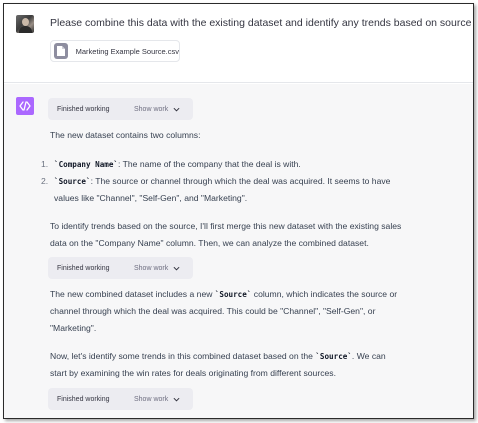 The width and height of the screenshot is (478, 423). What do you see at coordinates (324, 294) in the screenshot?
I see `text-segment: column, which indicates the source or` at bounding box center [324, 294].